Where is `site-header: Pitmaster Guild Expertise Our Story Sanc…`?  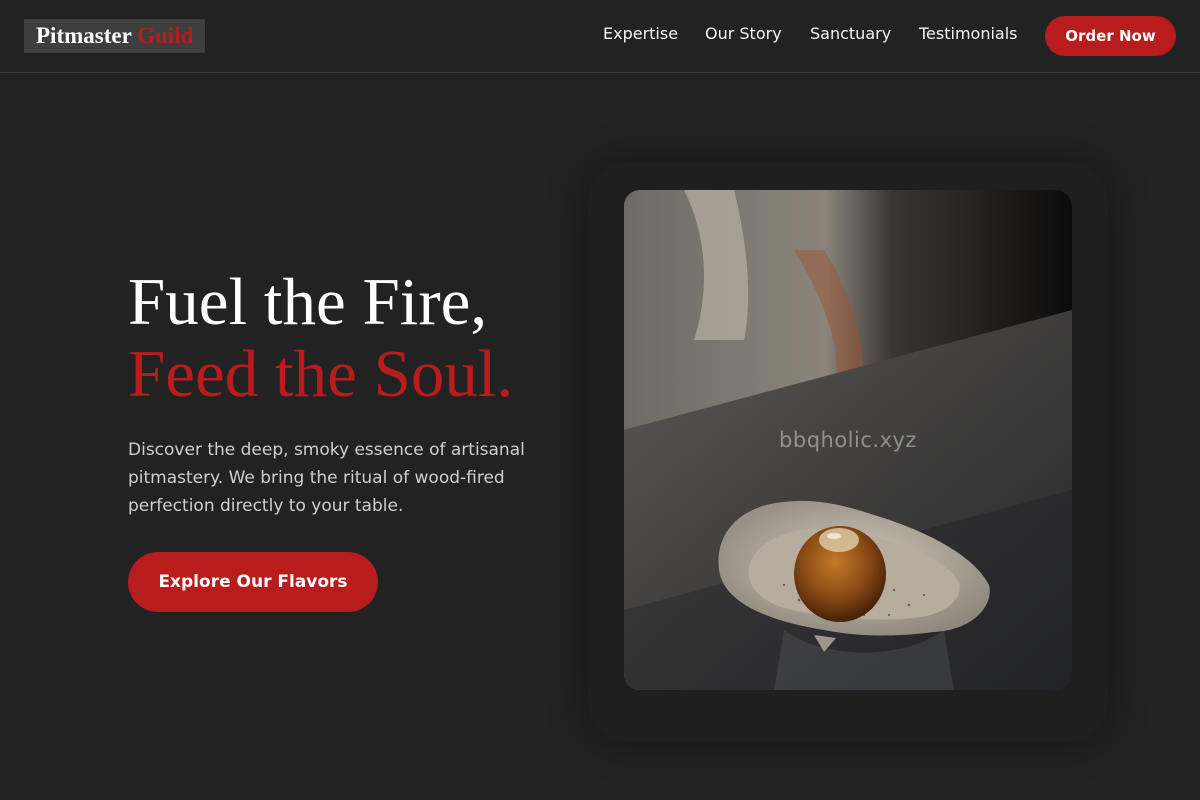 site-header: Pitmaster Guild Expertise Our Story Sanc… is located at coordinates (600, 36).